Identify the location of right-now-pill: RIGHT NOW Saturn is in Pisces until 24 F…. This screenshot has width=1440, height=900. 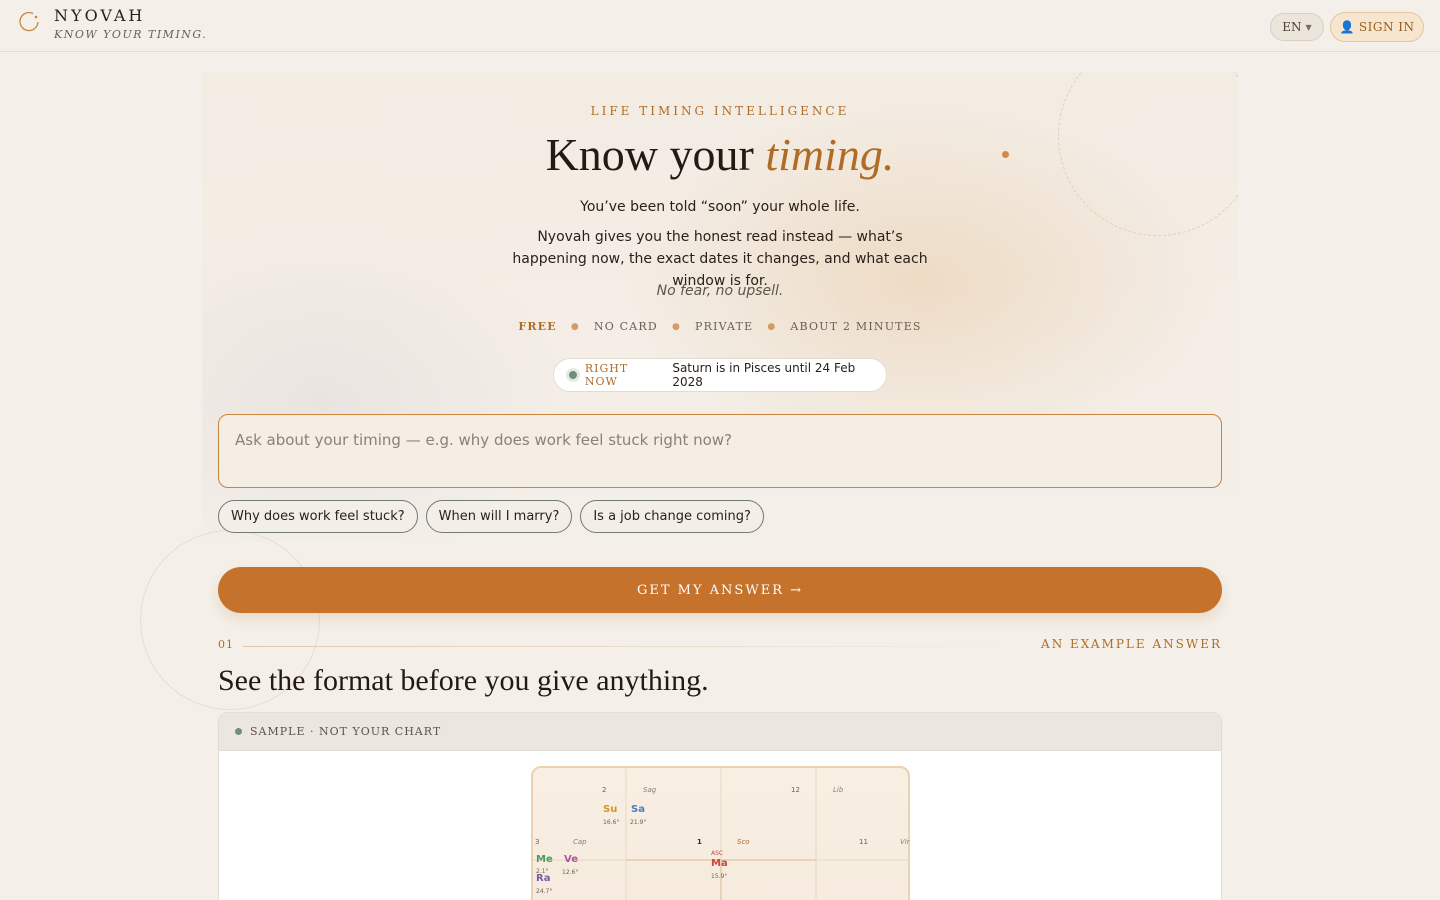
(720, 375).